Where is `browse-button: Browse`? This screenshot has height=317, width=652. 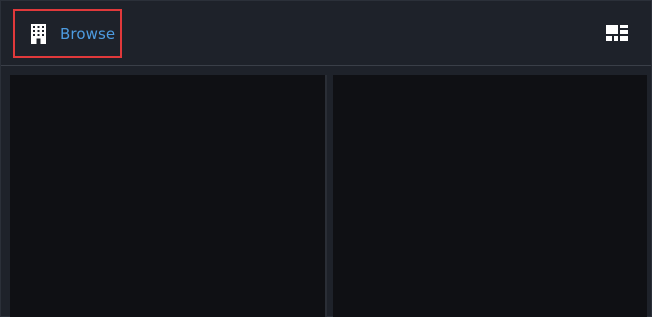 browse-button: Browse is located at coordinates (67, 33).